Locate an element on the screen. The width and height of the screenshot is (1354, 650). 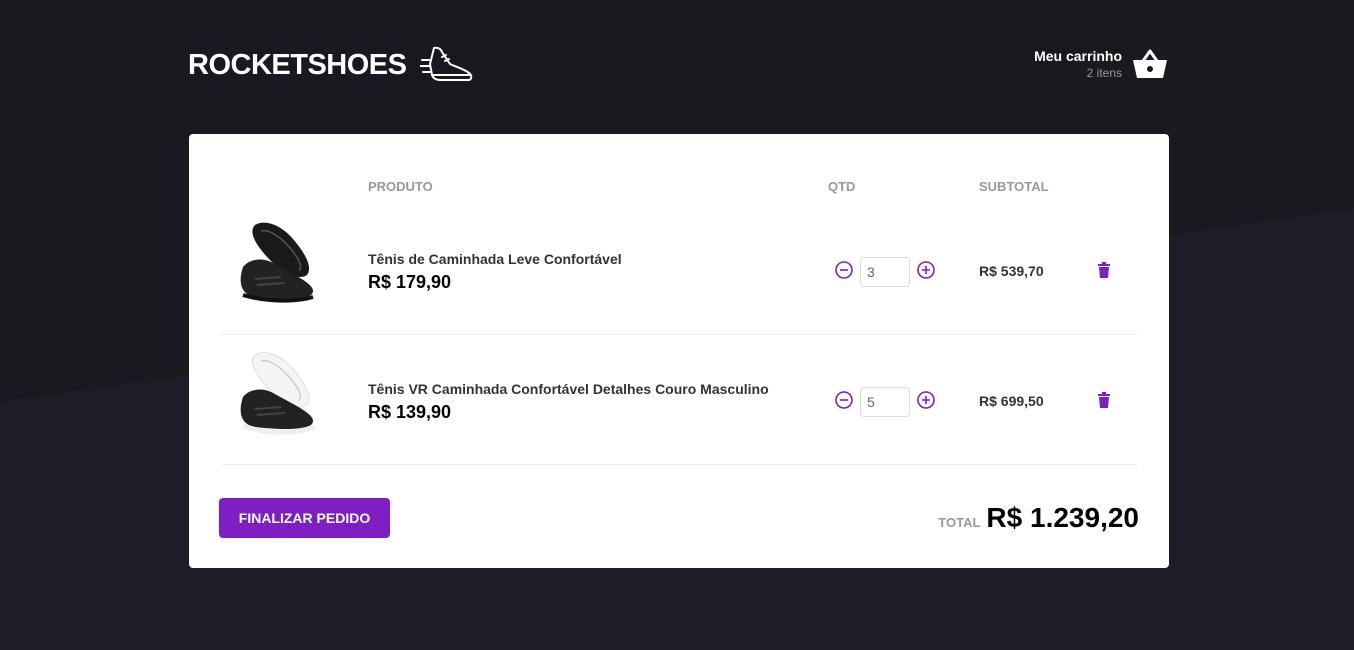
cart-summary: Meu carrinho 2 itens is located at coordinates (1078, 64).